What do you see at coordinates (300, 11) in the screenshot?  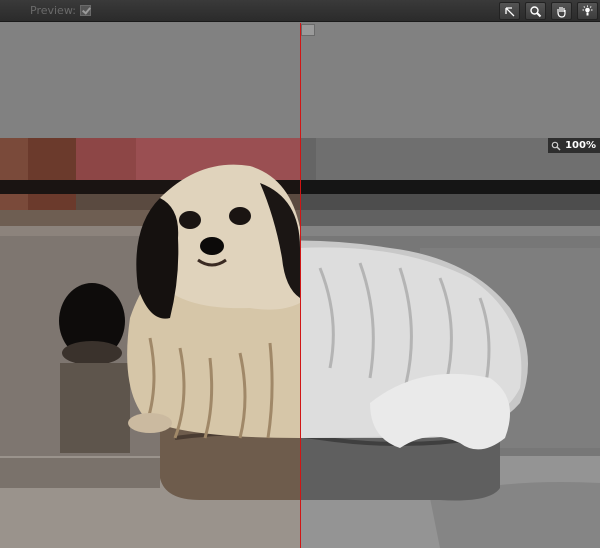 I see `top-toolbar: Preview:` at bounding box center [300, 11].